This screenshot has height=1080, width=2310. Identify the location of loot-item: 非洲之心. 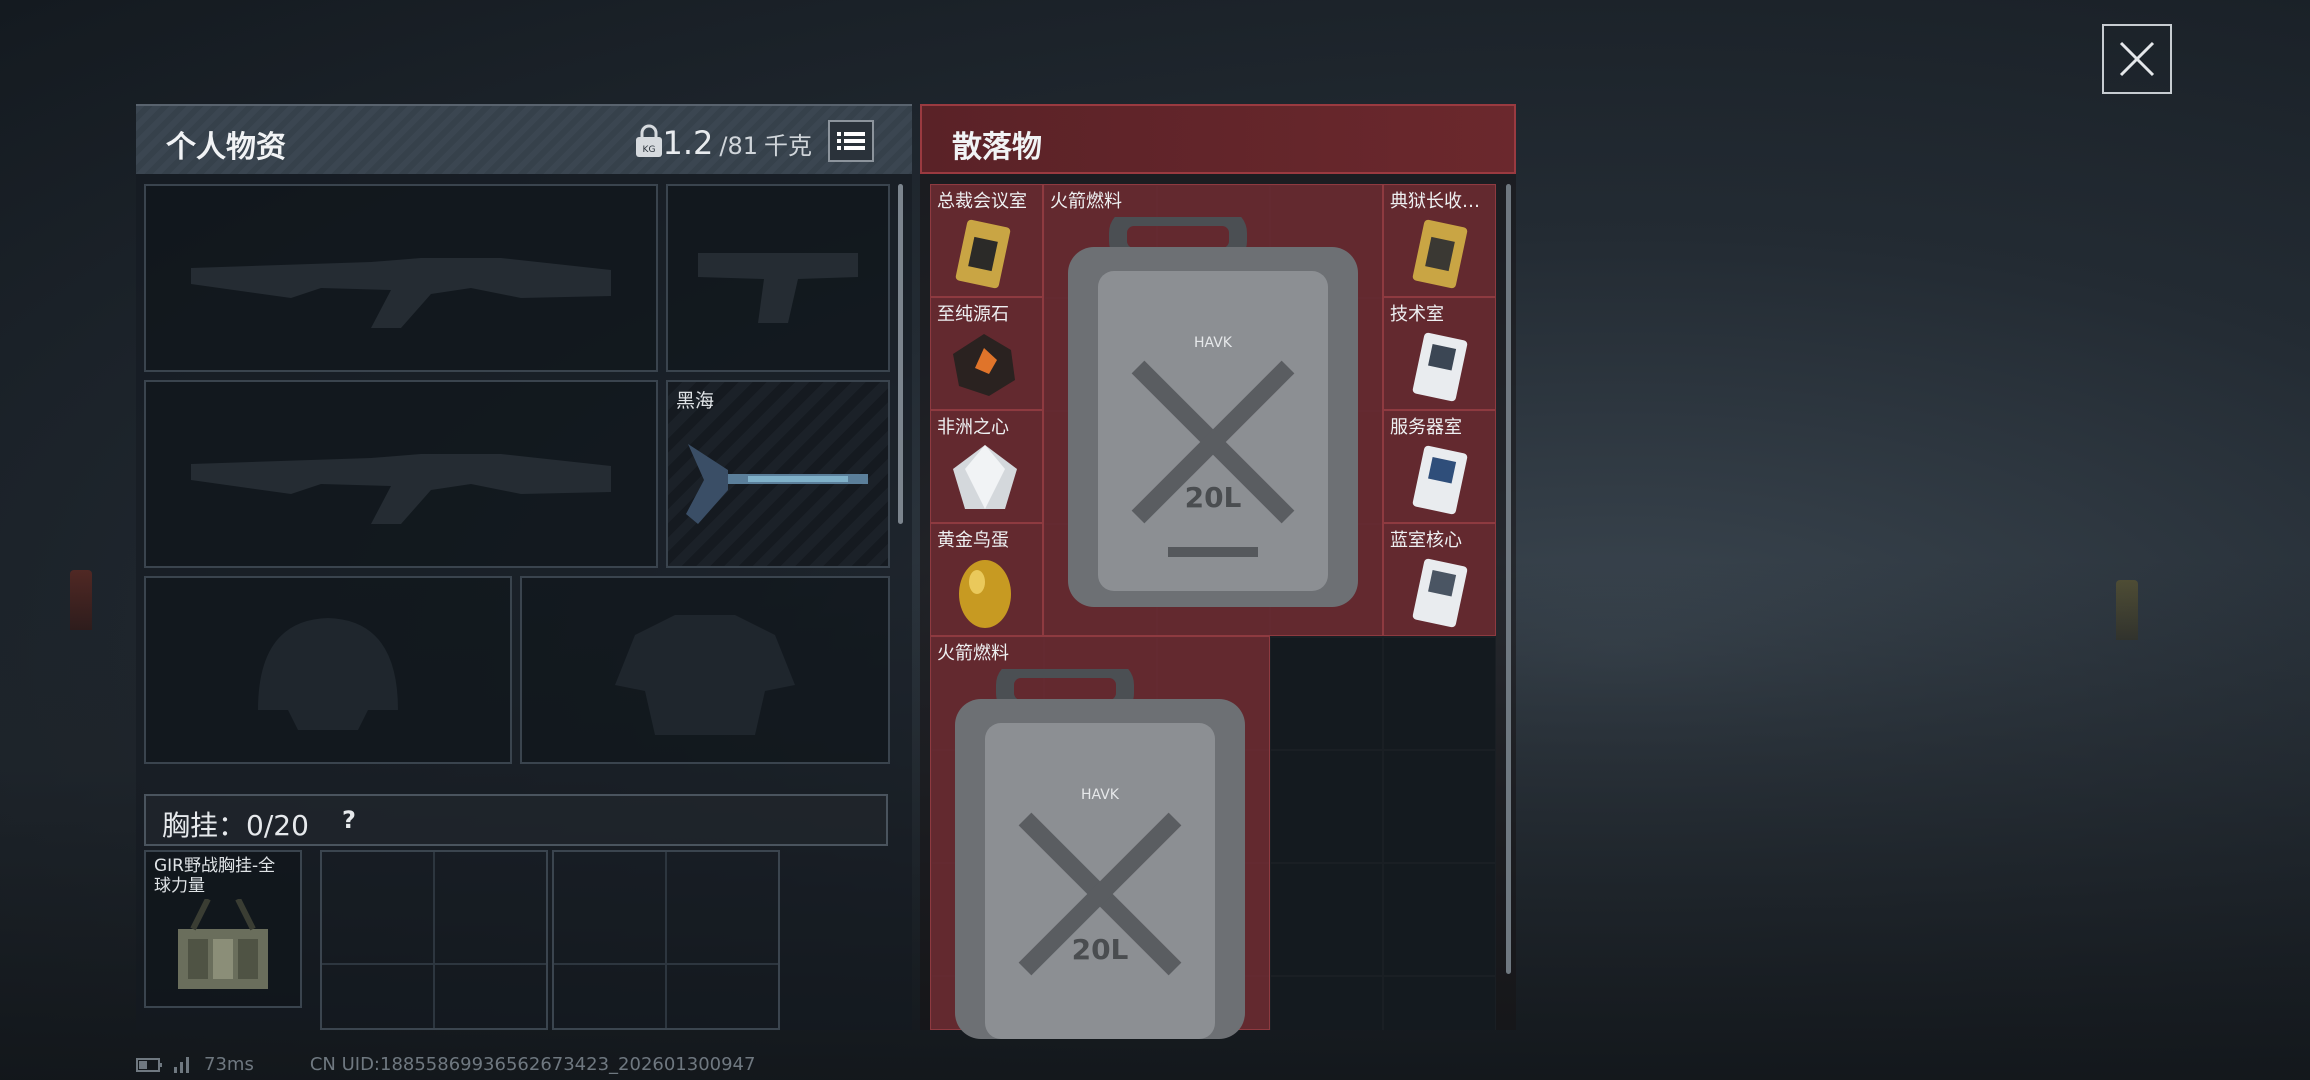
(986, 466).